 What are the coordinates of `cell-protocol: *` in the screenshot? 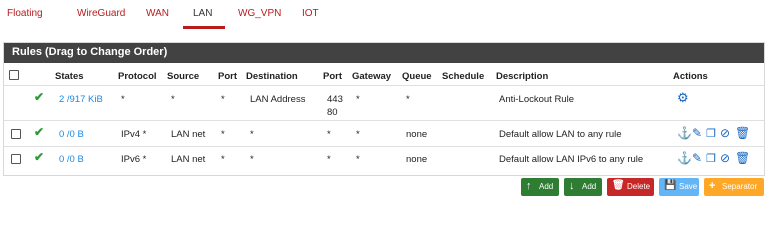 It's located at (123, 99).